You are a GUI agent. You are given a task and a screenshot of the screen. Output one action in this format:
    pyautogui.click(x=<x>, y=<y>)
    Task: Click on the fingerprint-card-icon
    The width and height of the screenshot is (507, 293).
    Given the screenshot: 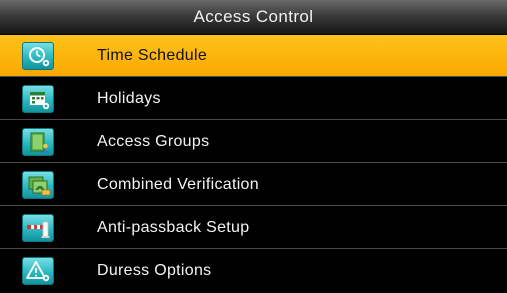 What is the action you would take?
    pyautogui.click(x=38, y=185)
    